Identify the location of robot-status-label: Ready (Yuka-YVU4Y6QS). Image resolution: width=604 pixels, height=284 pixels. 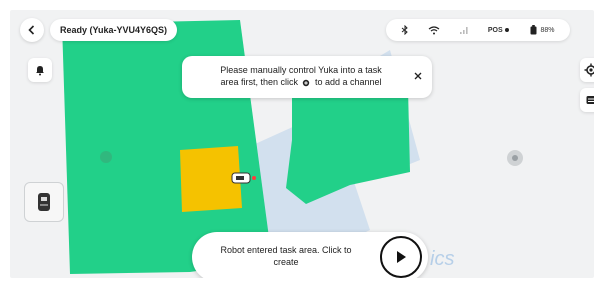
(114, 30).